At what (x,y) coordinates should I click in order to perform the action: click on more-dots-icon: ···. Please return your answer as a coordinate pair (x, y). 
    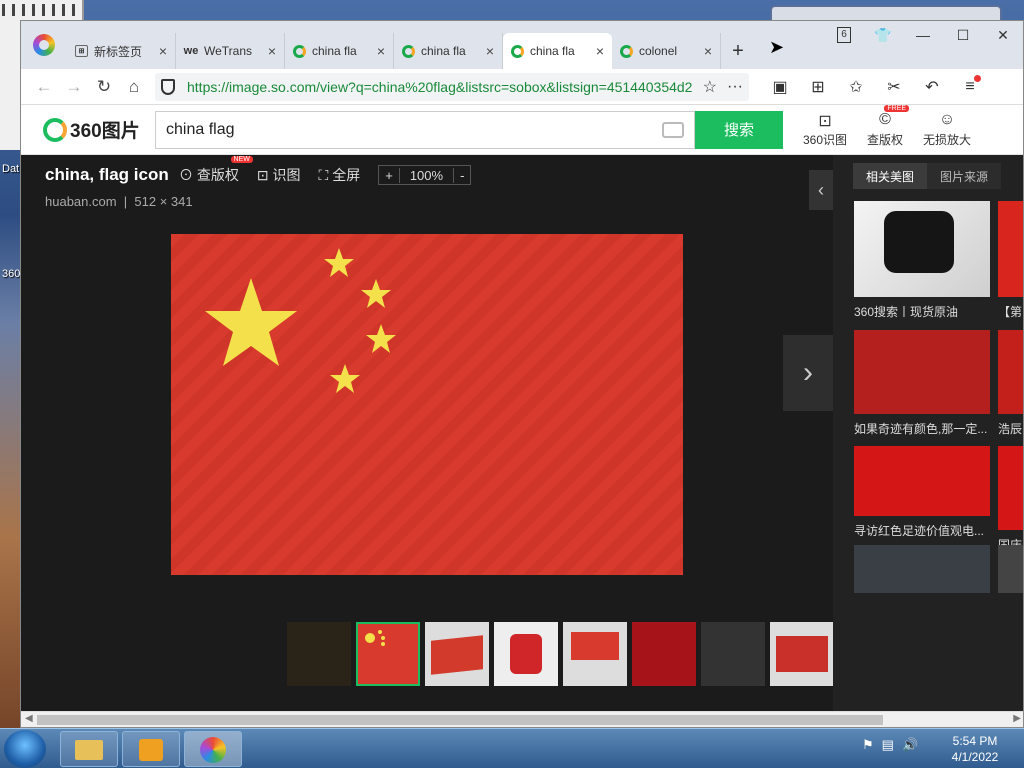
    Looking at the image, I should click on (735, 87).